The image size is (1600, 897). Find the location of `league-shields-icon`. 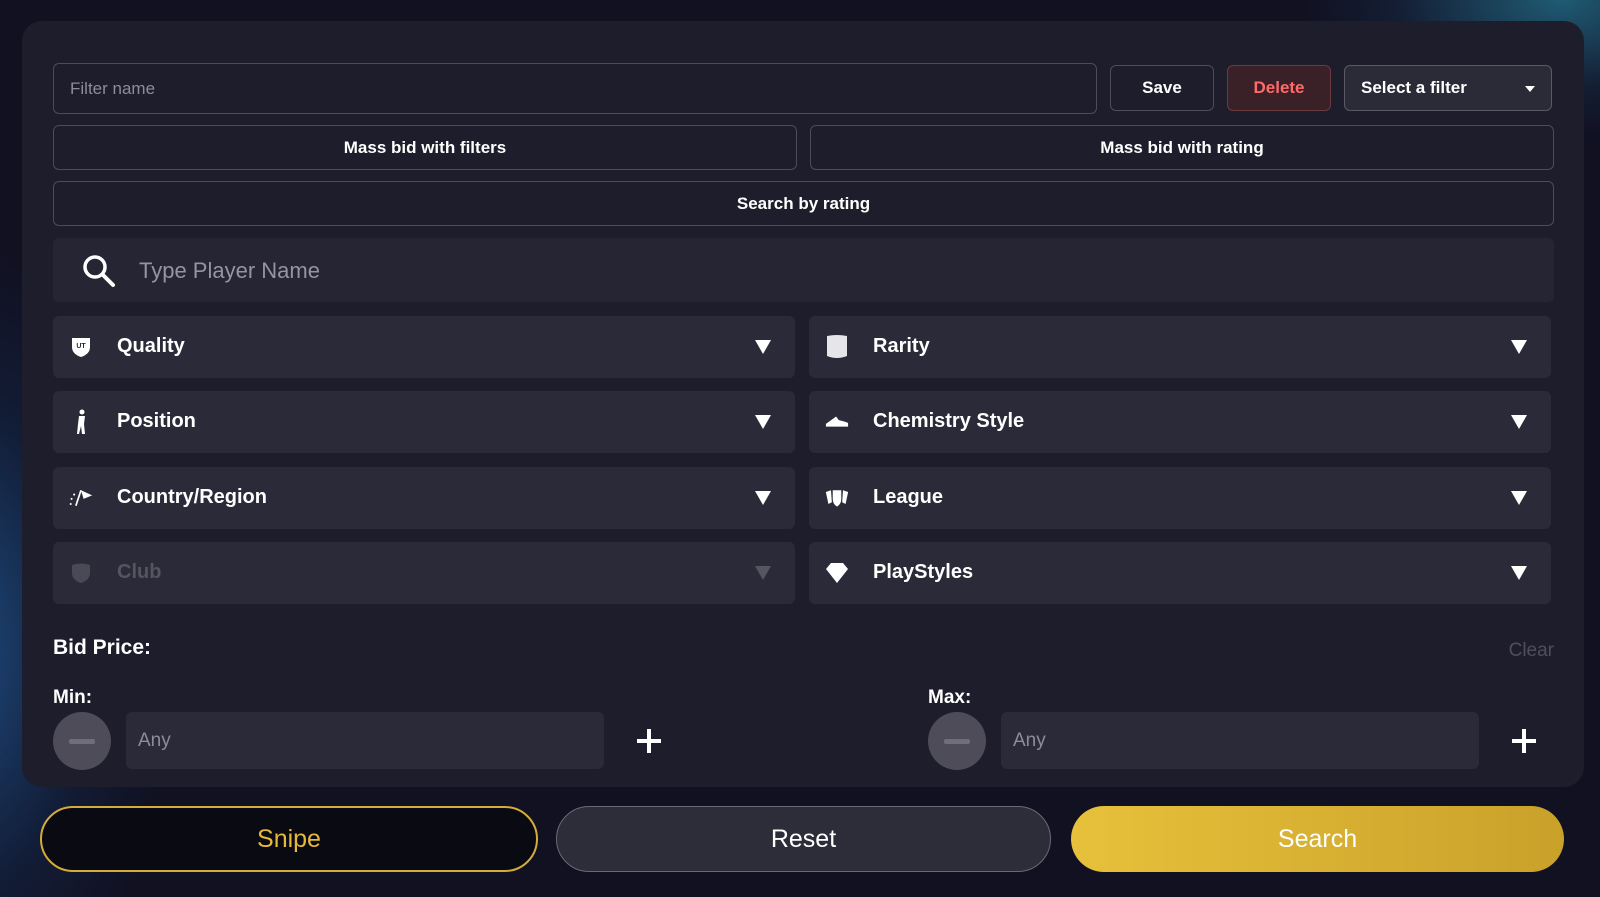

league-shields-icon is located at coordinates (837, 498).